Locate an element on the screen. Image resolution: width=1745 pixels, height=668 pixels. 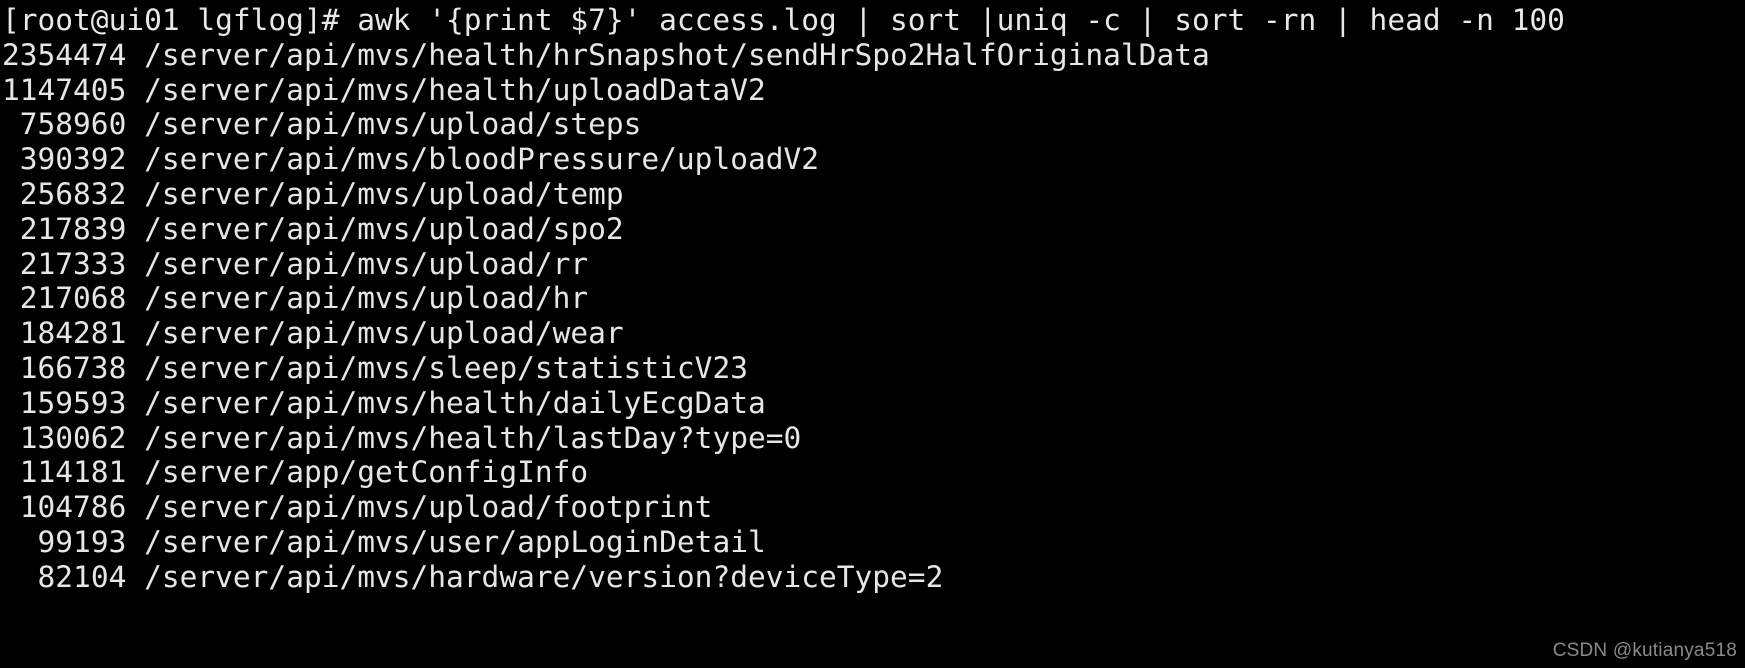
request-count: 1147405 is located at coordinates (64, 89).